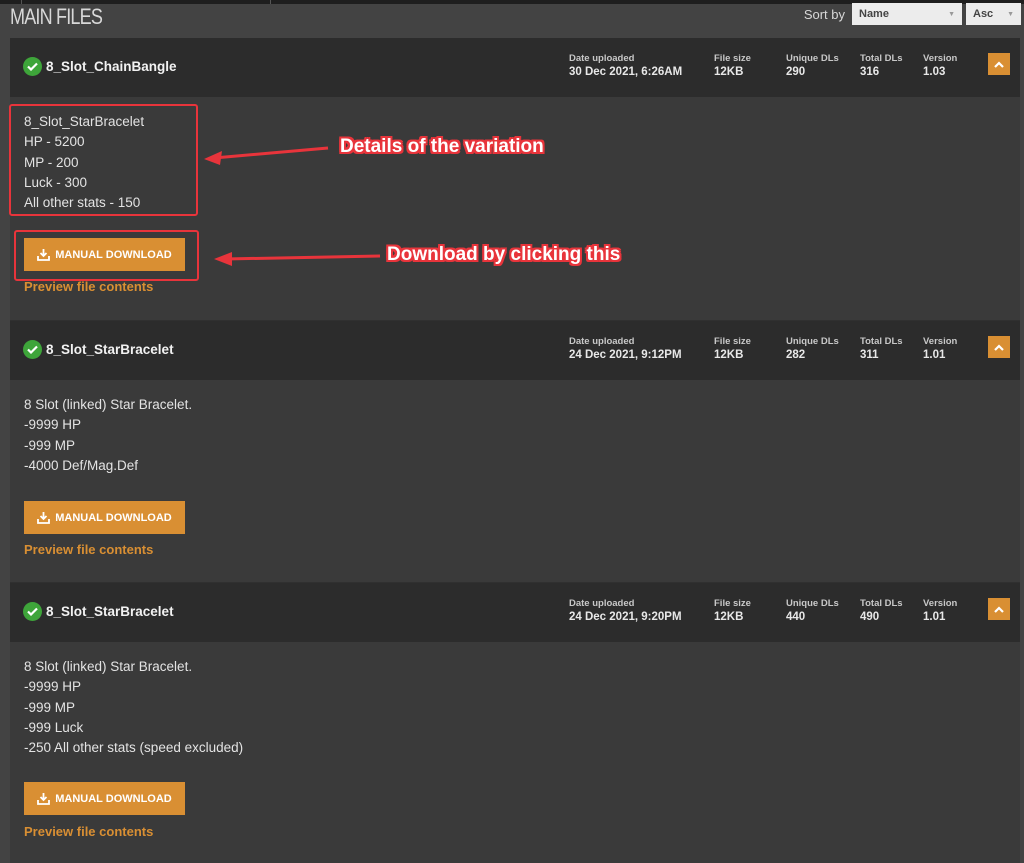 The height and width of the screenshot is (863, 1024). I want to click on stat-date-uploaded: Date uploaded 24 Dec 2021, 9:20PM, so click(625, 611).